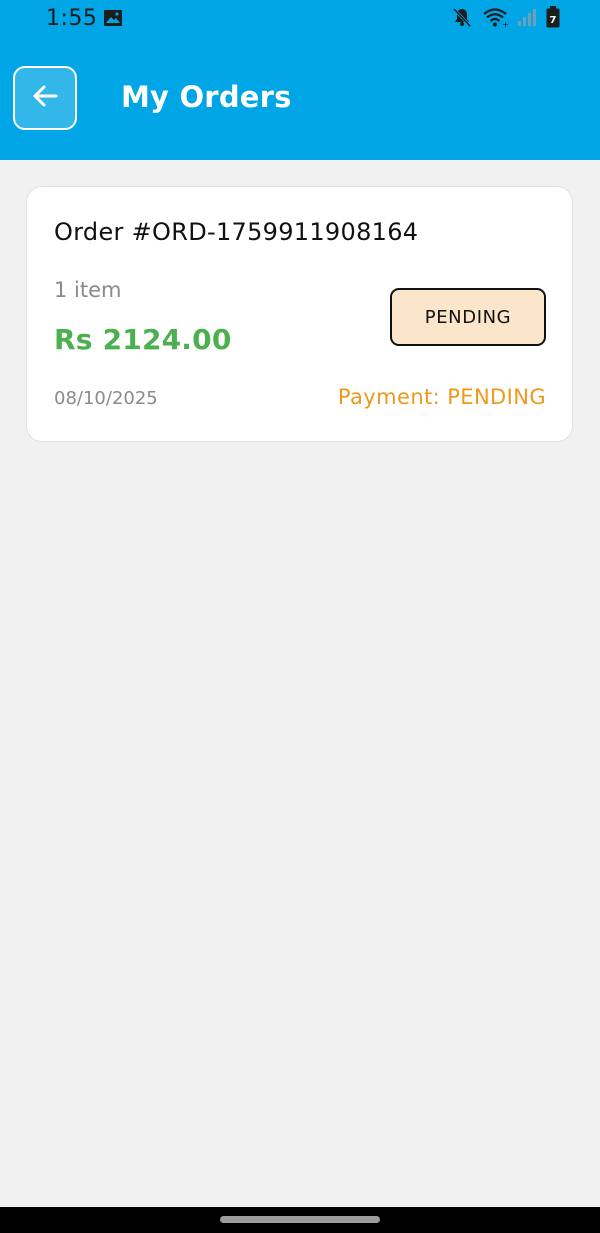 This screenshot has height=1233, width=600. What do you see at coordinates (106, 398) in the screenshot?
I see `order-date: 08/10/2025` at bounding box center [106, 398].